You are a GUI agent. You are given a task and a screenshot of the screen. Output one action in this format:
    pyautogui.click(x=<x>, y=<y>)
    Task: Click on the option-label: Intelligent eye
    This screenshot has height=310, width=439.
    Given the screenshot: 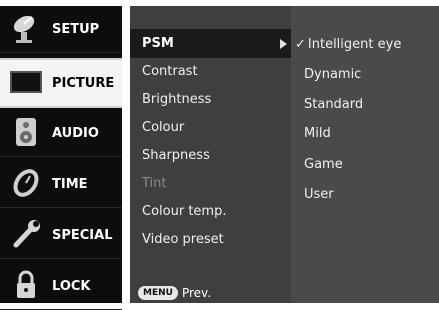 What is the action you would take?
    pyautogui.click(x=354, y=44)
    